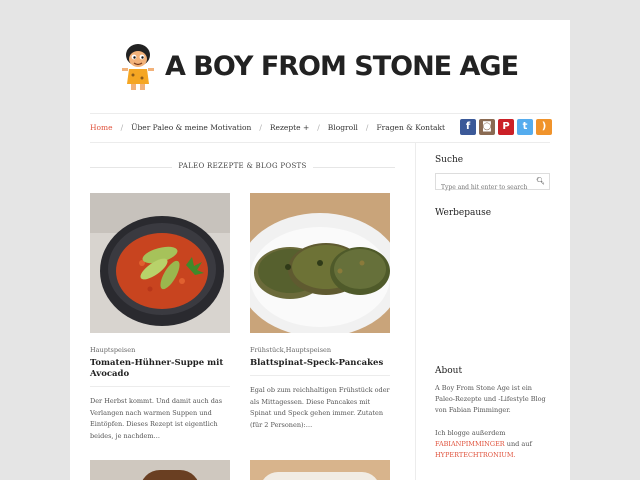  Describe the element at coordinates (191, 127) in the screenshot. I see `nav-item-about-paleo: Über Paleo & meine Motivation` at that location.